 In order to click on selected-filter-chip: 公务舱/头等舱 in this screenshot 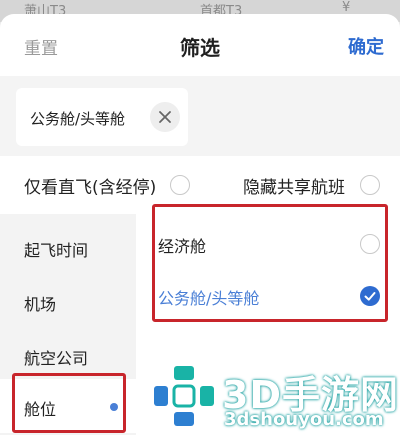, I will do `click(102, 117)`.